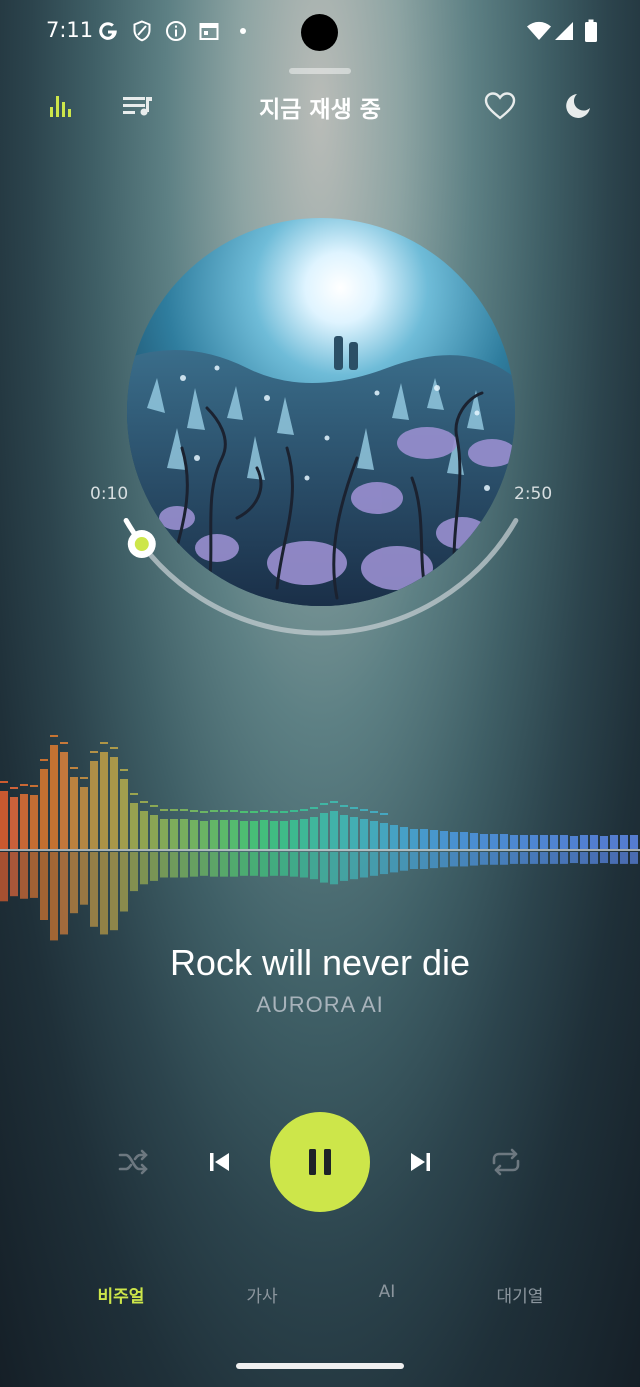 Image resolution: width=640 pixels, height=1387 pixels. I want to click on playlist-icon, so click(137, 106).